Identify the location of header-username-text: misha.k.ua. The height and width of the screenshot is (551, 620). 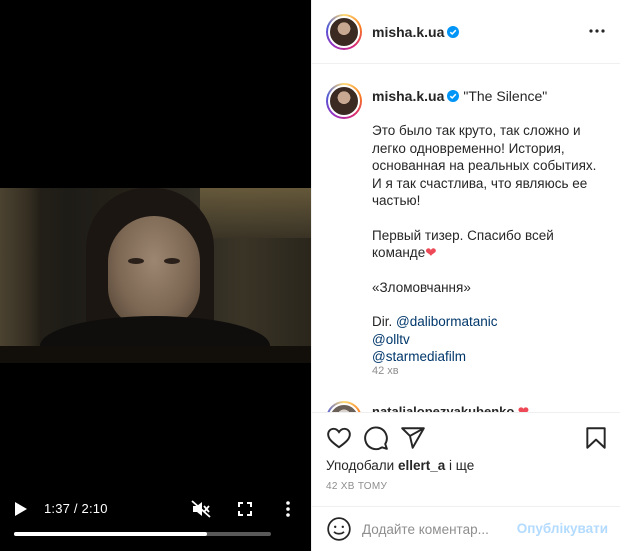
(408, 32).